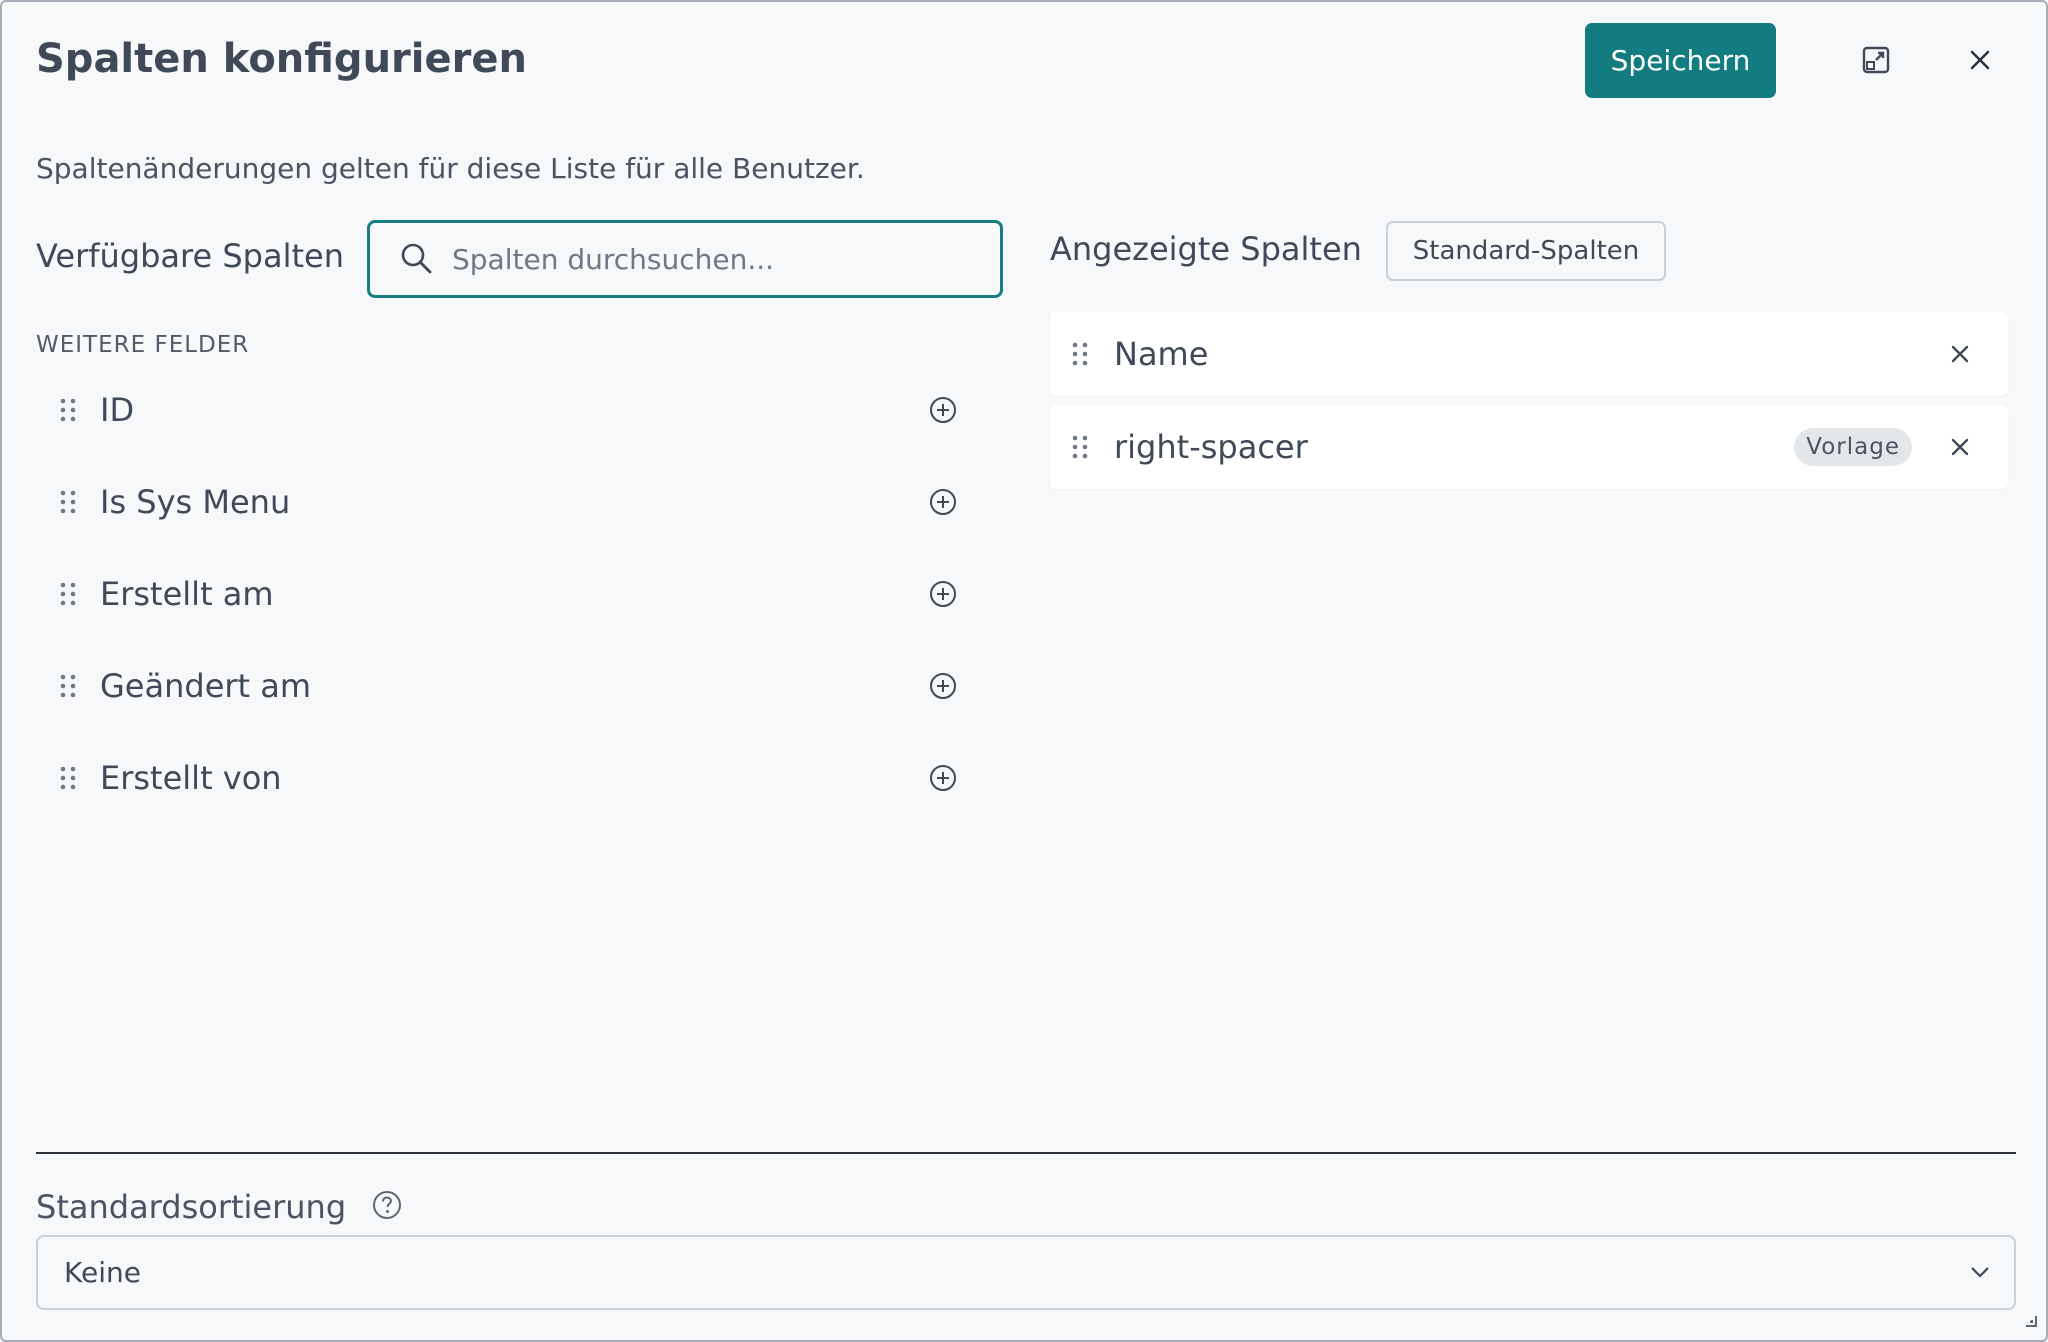 The width and height of the screenshot is (2048, 1342). Describe the element at coordinates (1680, 60) in the screenshot. I see `save-button: Speichern` at that location.